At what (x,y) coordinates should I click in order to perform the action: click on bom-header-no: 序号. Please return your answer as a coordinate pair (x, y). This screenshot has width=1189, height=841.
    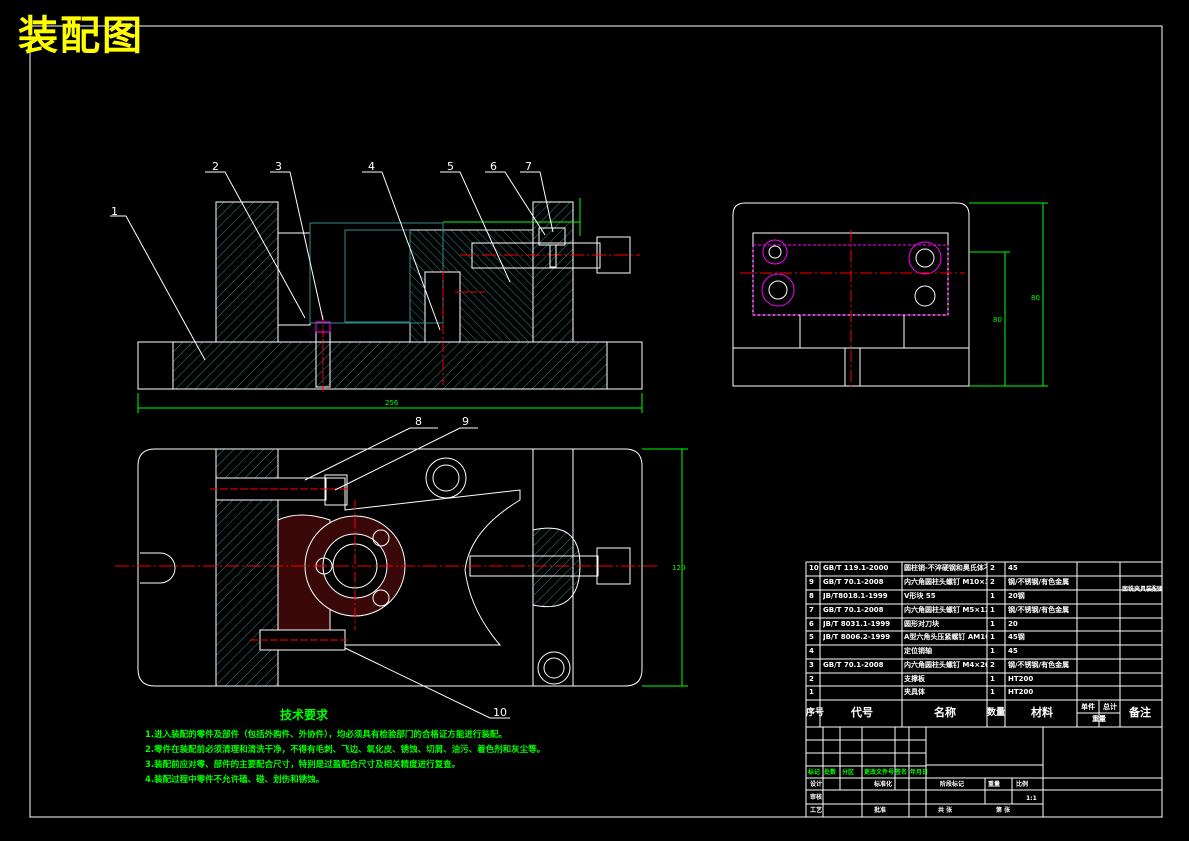
    Looking at the image, I should click on (815, 713).